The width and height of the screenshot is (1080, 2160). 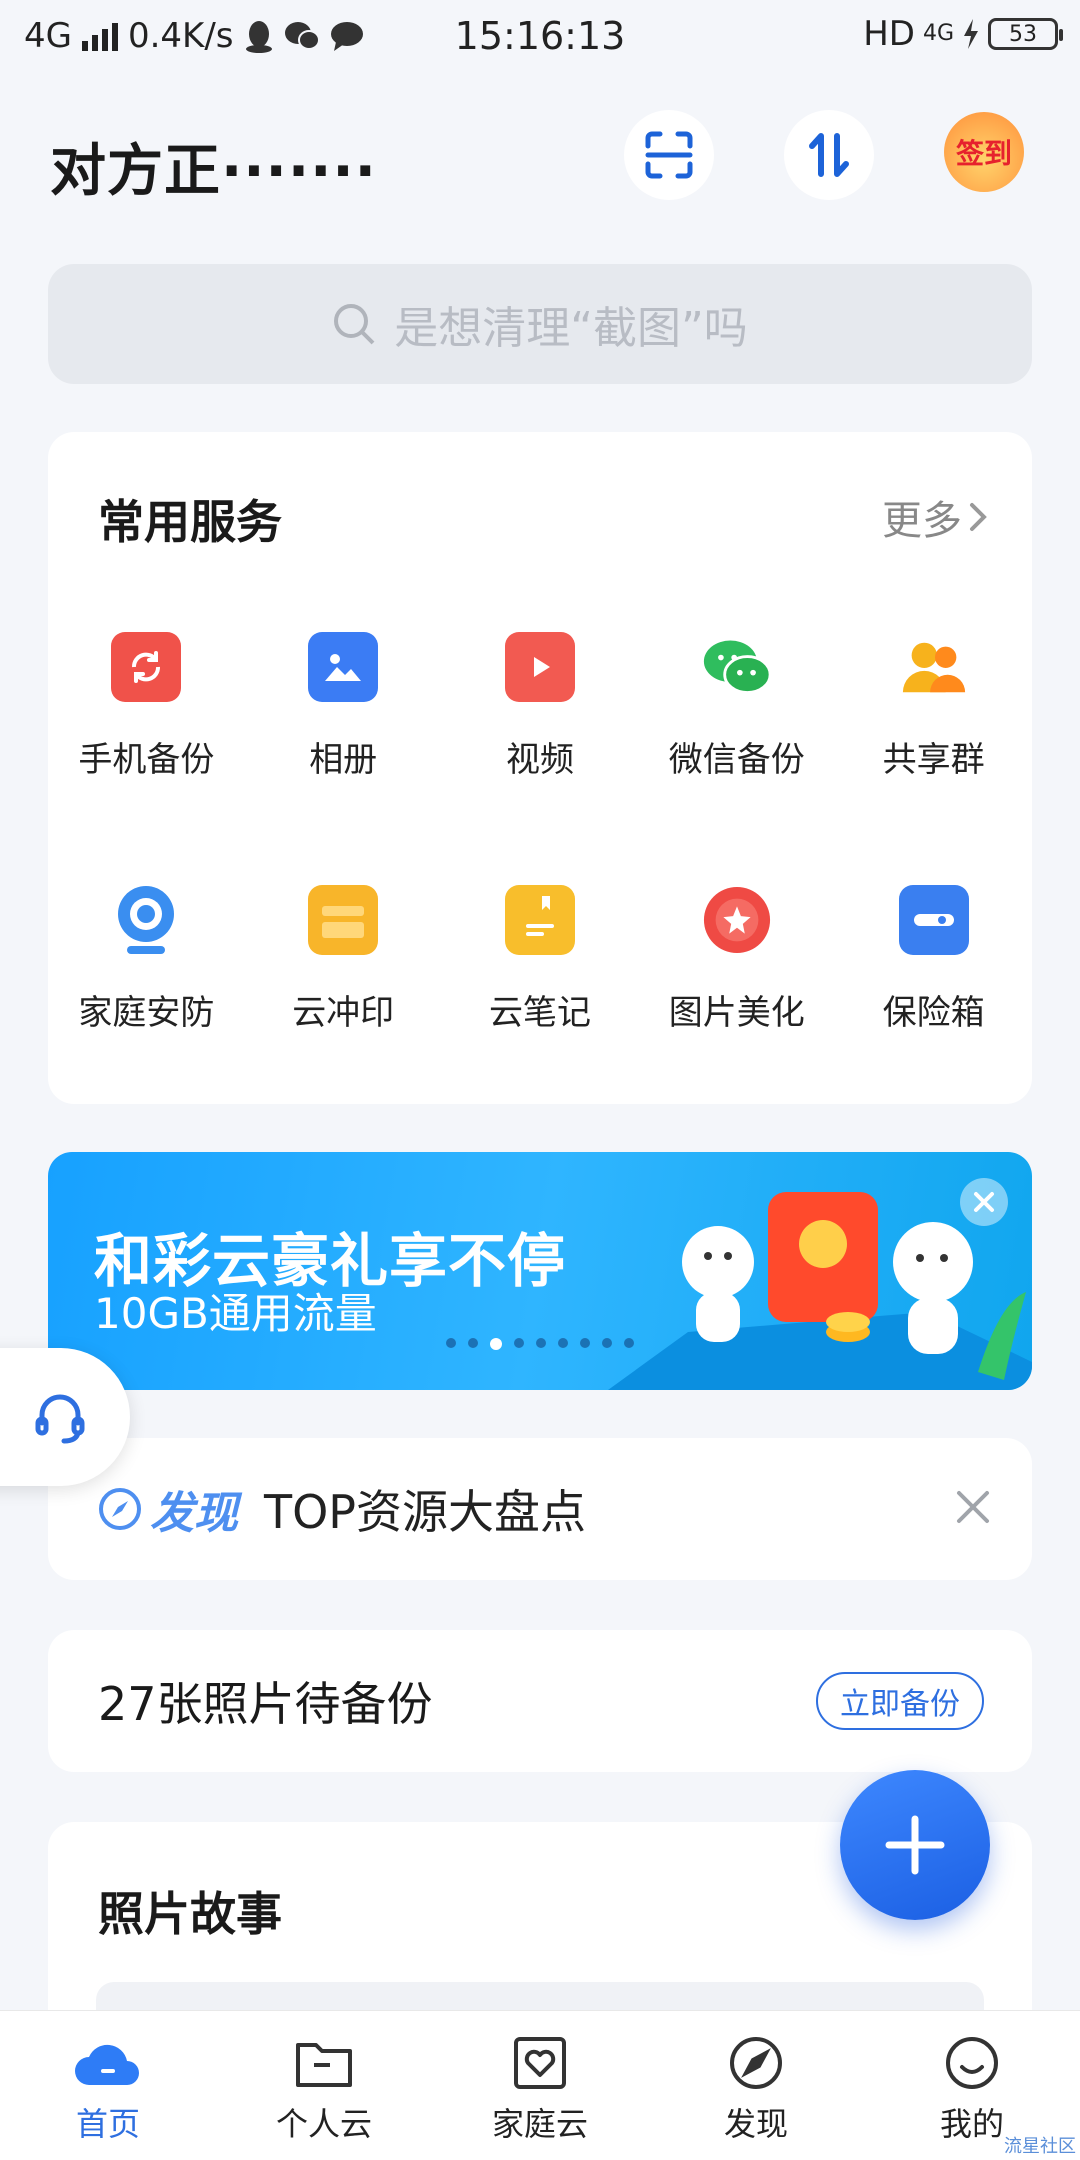 What do you see at coordinates (540, 706) in the screenshot?
I see `service-video: 视频` at bounding box center [540, 706].